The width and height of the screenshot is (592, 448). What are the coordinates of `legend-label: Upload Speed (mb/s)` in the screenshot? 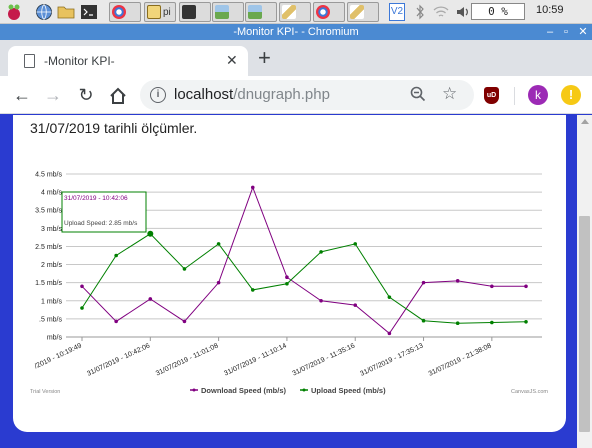 It's located at (348, 390).